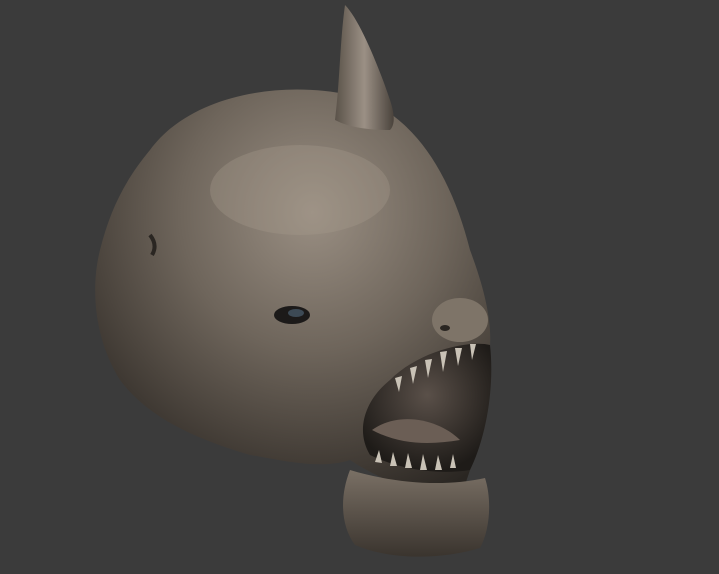 This screenshot has height=574, width=719. Describe the element at coordinates (300, 190) in the screenshot. I see `brow-highlight` at that location.